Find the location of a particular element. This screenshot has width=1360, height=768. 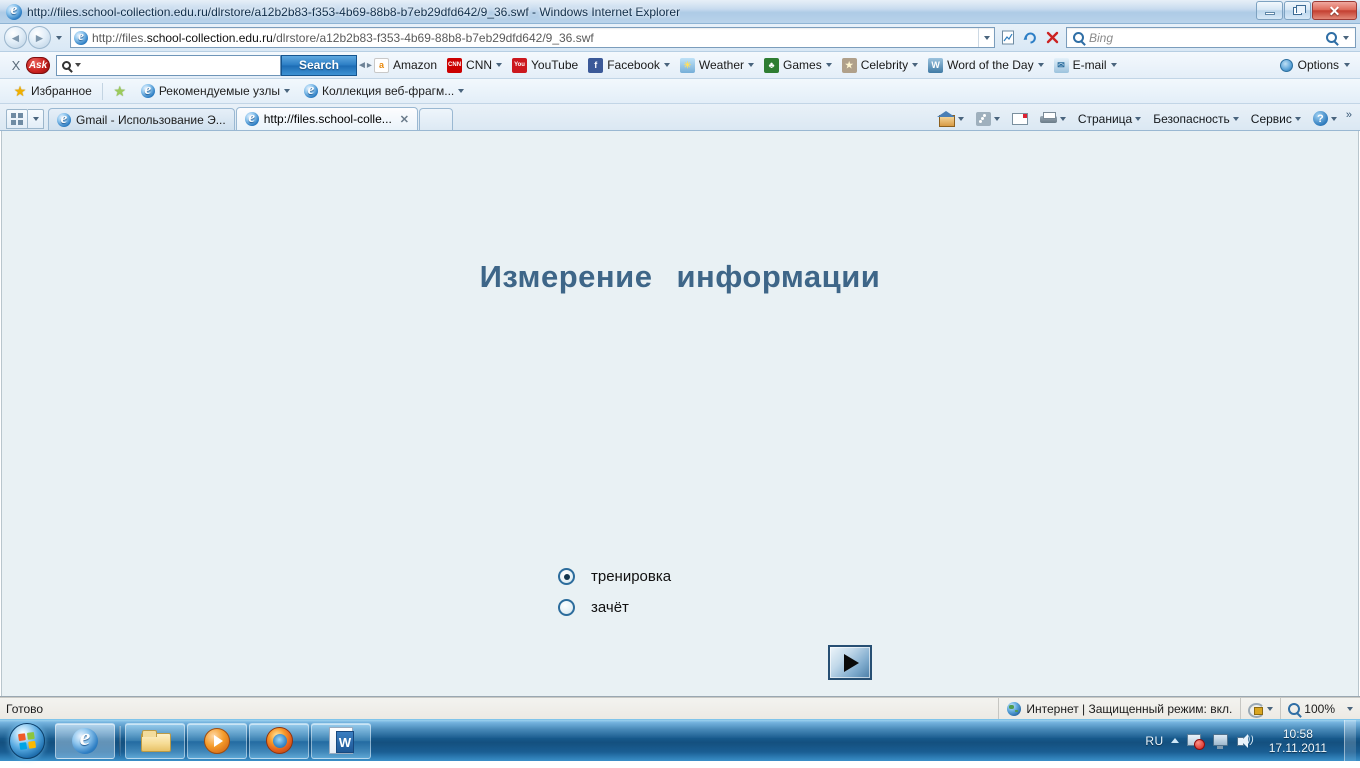

ask-link-celebrity: ★ Celebrity is located at coordinates (880, 65).